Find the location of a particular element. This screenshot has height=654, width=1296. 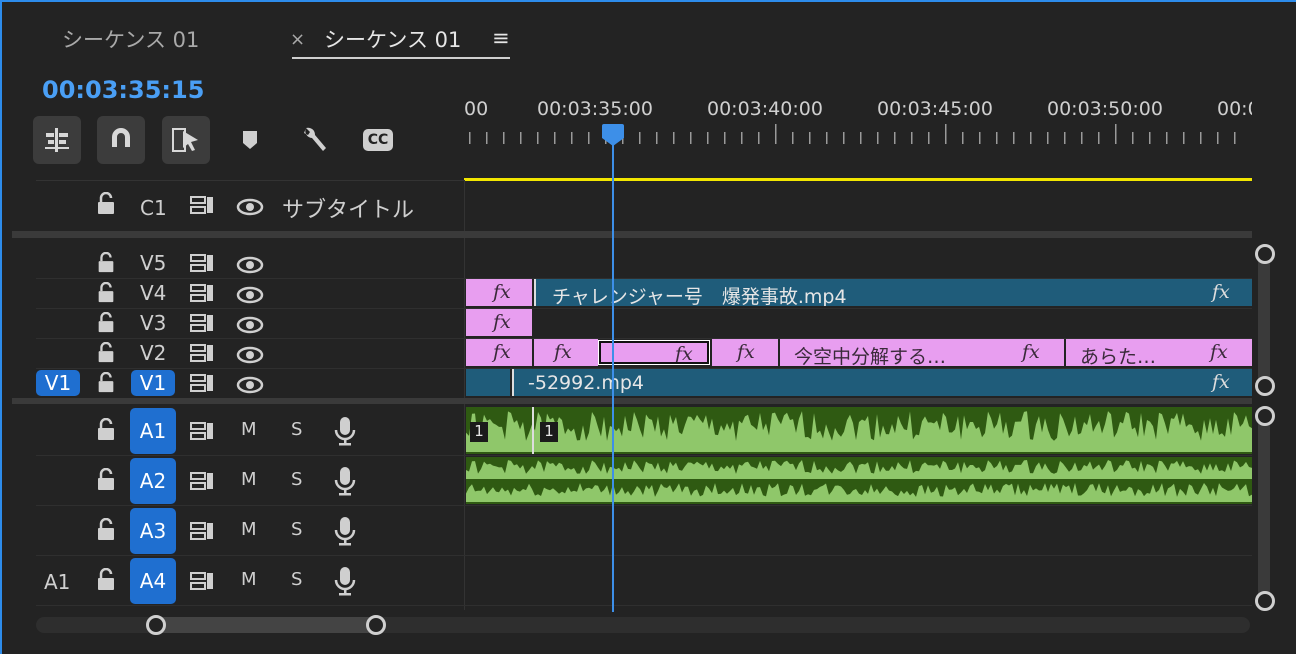

source-patch-label: A1 is located at coordinates (57, 582).